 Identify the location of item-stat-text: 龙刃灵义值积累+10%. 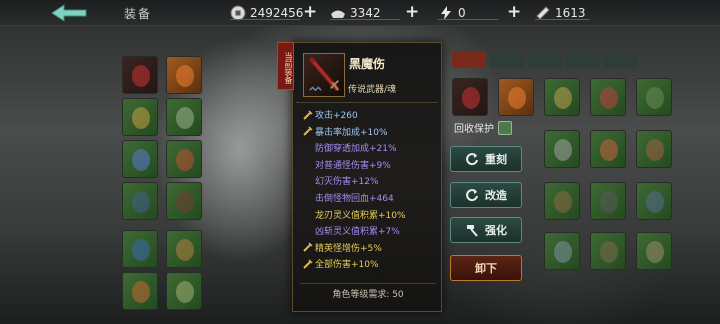
(360, 215).